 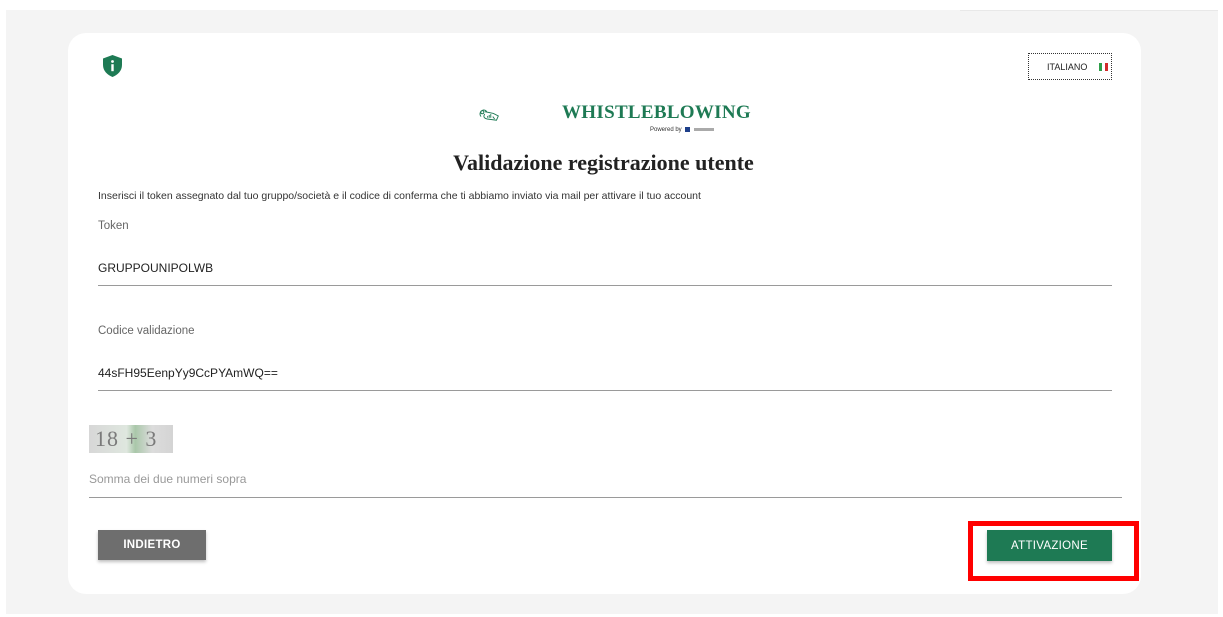 I want to click on italy-flag-icon, so click(x=1104, y=66).